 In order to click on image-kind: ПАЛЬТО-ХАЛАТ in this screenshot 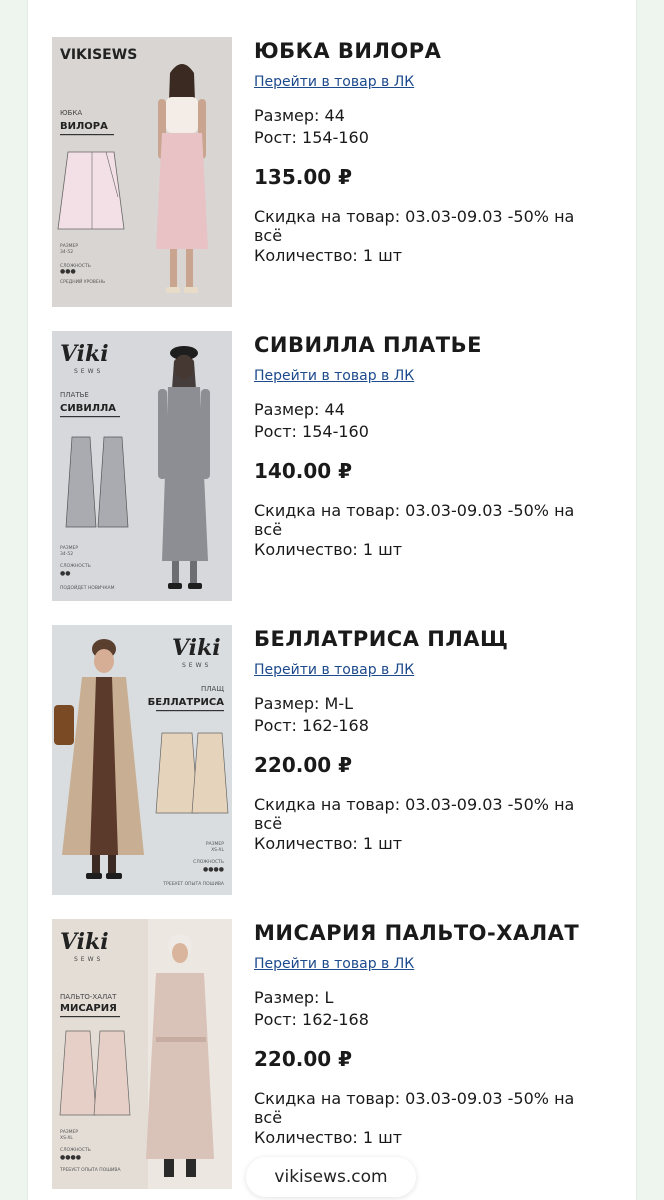, I will do `click(88, 997)`.